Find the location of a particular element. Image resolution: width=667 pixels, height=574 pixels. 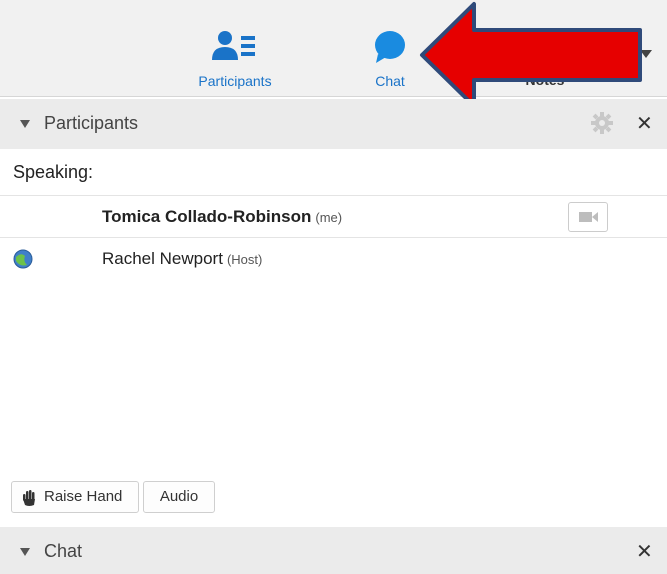

chat-panel-title: Chat is located at coordinates (63, 551).